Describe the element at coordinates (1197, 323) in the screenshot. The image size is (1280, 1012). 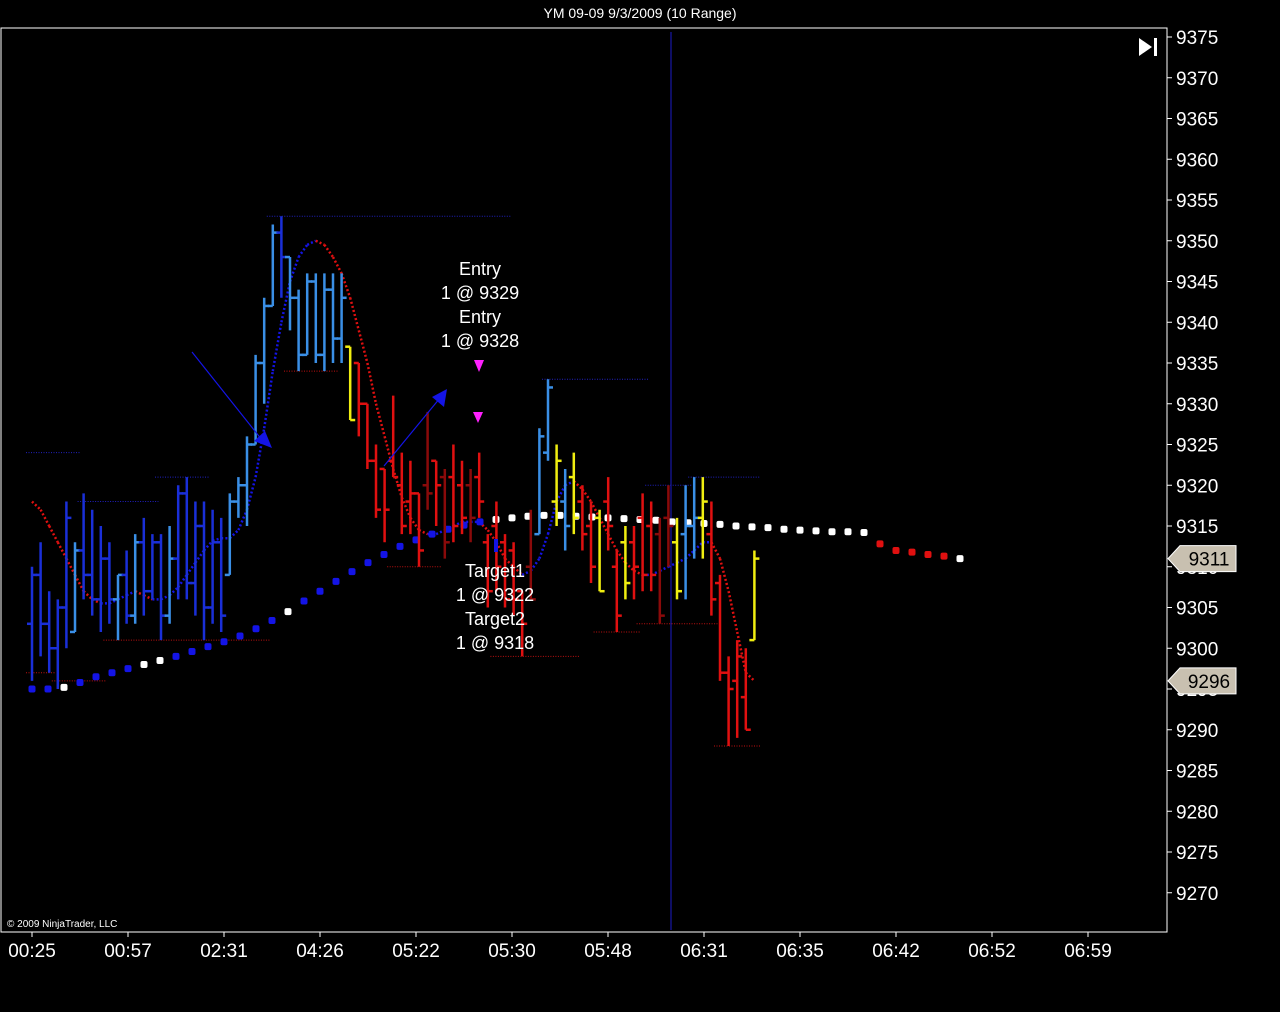
I see `y-tick-label: 9340` at that location.